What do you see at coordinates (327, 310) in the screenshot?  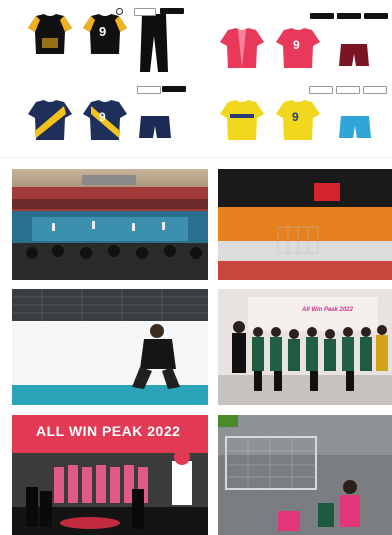 I see `backdrop-text: All Win Peak 2022` at bounding box center [327, 310].